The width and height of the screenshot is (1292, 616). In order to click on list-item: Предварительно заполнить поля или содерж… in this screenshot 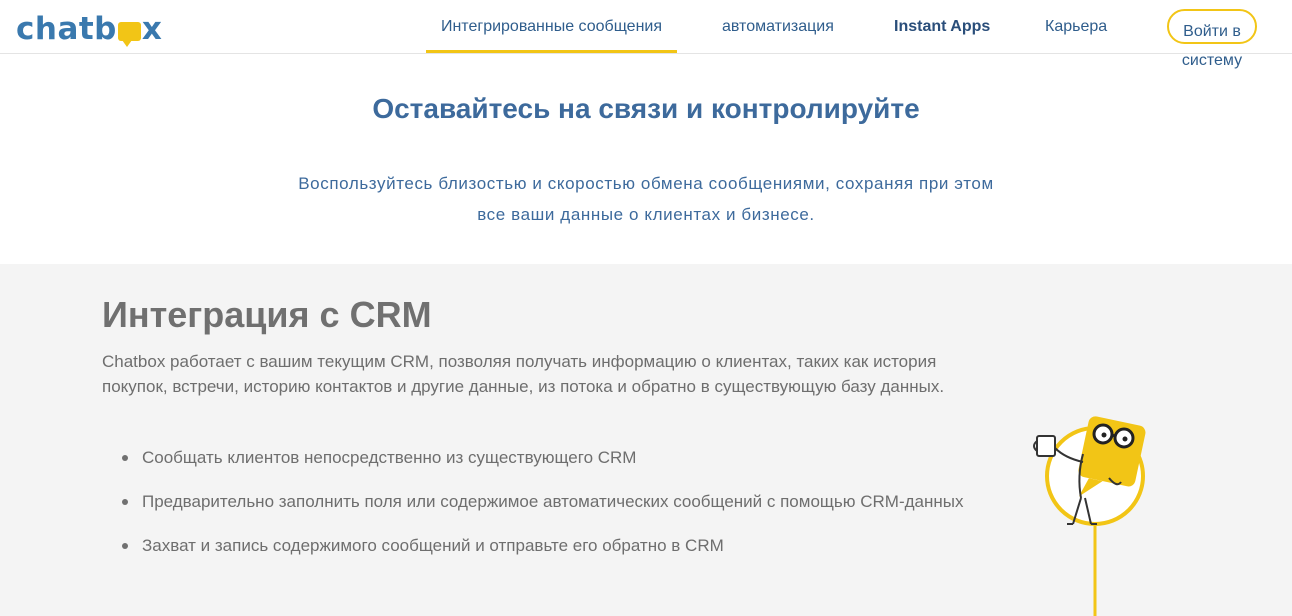, I will do `click(552, 501)`.